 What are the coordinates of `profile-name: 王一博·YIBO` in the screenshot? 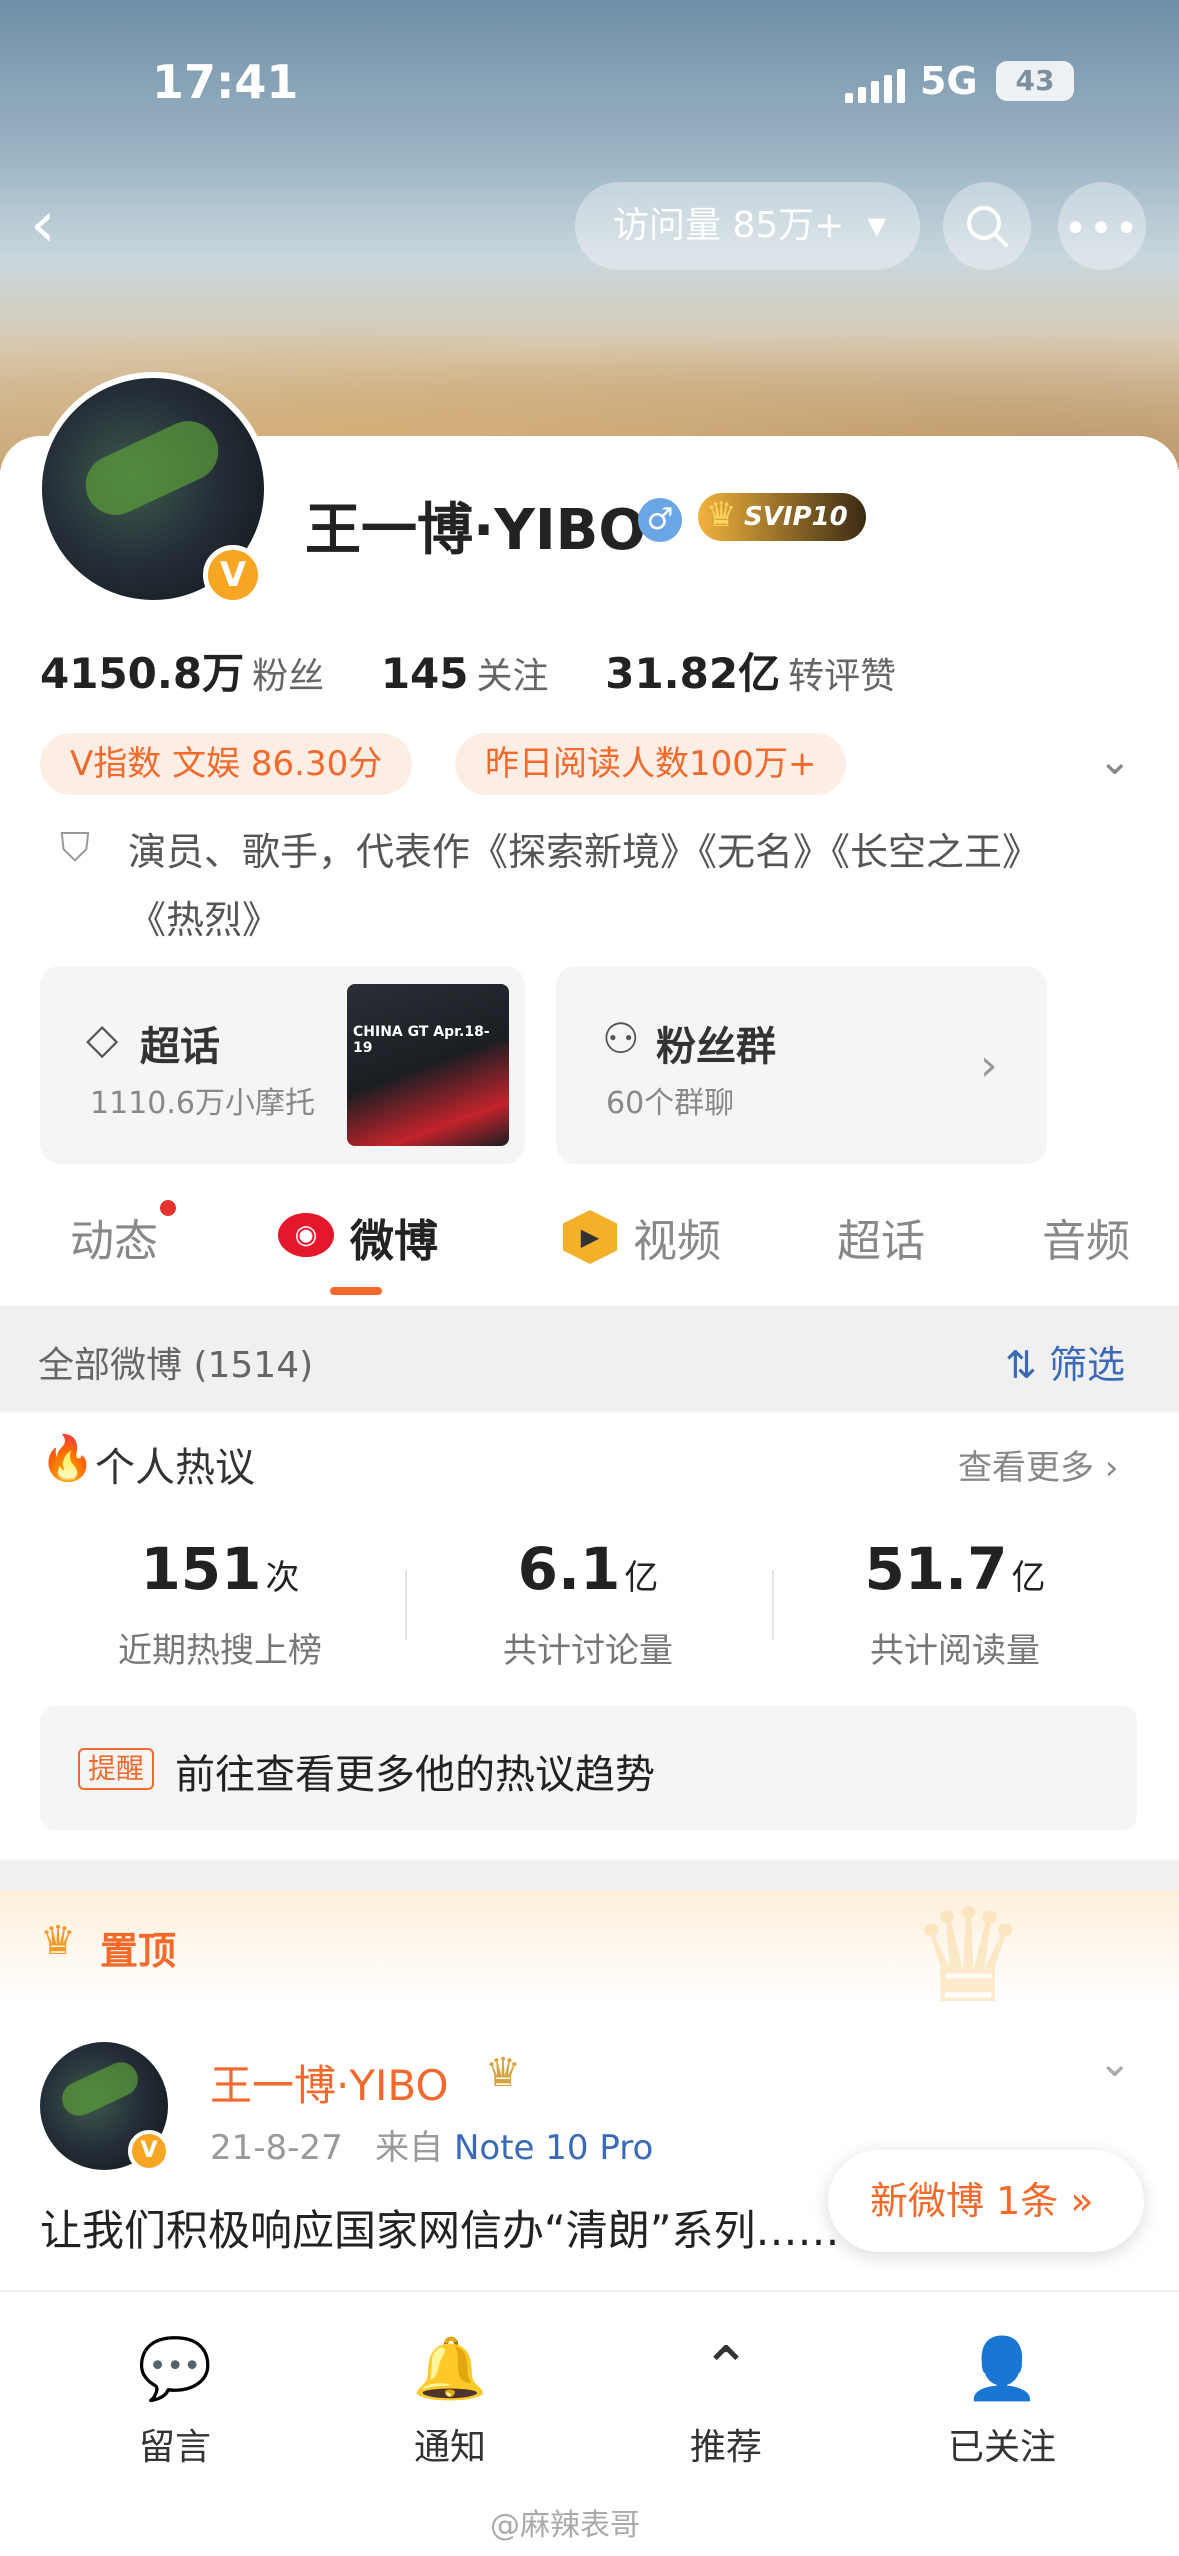 It's located at (475, 530).